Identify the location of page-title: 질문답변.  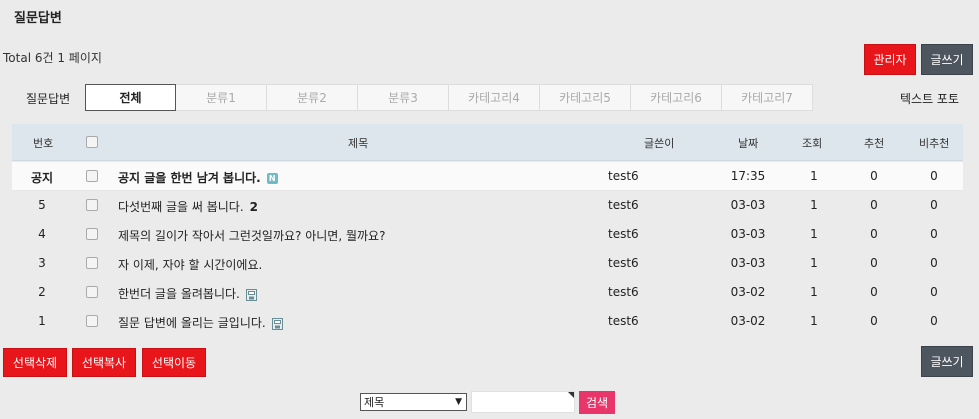
(38, 18).